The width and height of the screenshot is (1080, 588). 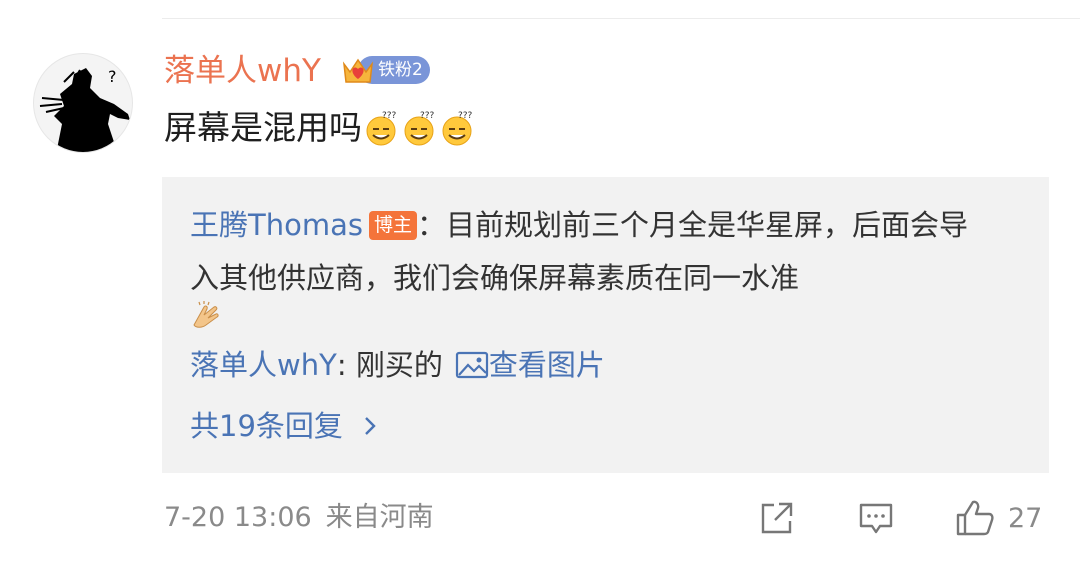 What do you see at coordinates (266, 426) in the screenshot?
I see `more-replies-label: 共19条回复` at bounding box center [266, 426].